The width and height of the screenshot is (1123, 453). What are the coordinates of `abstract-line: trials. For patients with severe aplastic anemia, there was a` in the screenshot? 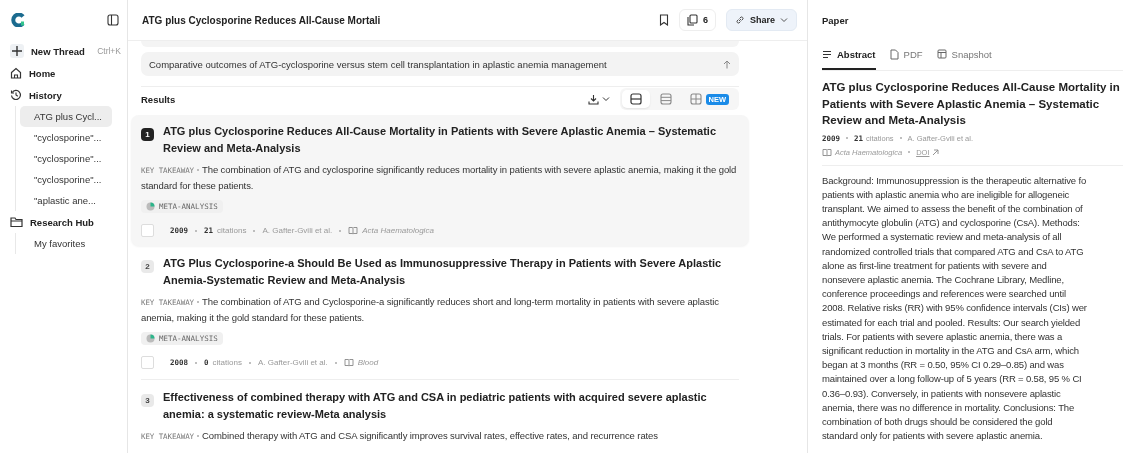 It's located at (943, 336).